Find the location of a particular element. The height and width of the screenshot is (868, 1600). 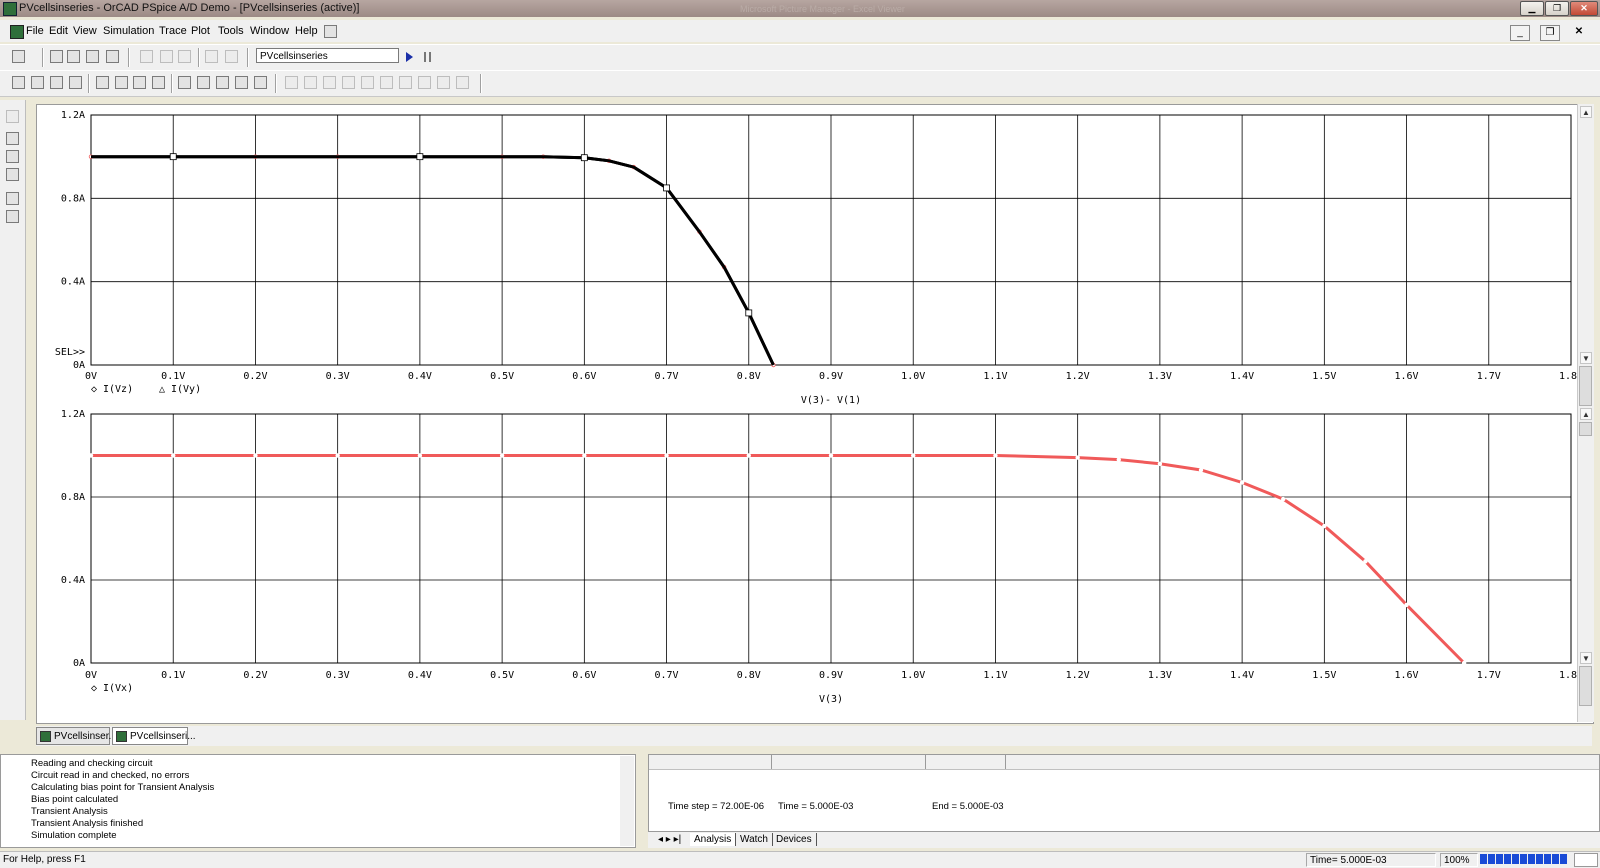

redo-icon is located at coordinates (231, 56).